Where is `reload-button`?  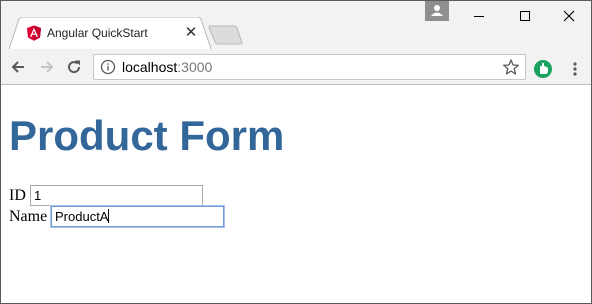 reload-button is located at coordinates (74, 67).